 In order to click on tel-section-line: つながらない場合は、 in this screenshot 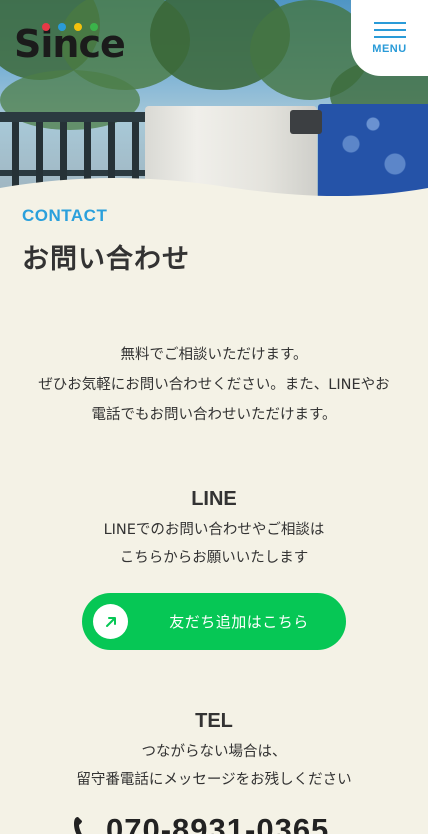, I will do `click(214, 752)`.